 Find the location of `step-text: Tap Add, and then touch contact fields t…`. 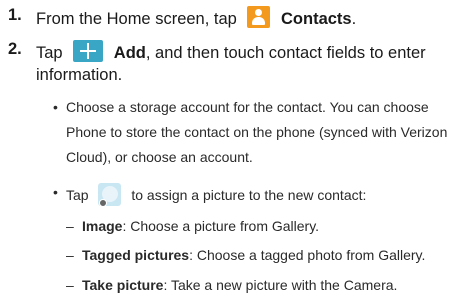

step-text: Tap Add, and then touch contact fields t… is located at coordinates (231, 52).